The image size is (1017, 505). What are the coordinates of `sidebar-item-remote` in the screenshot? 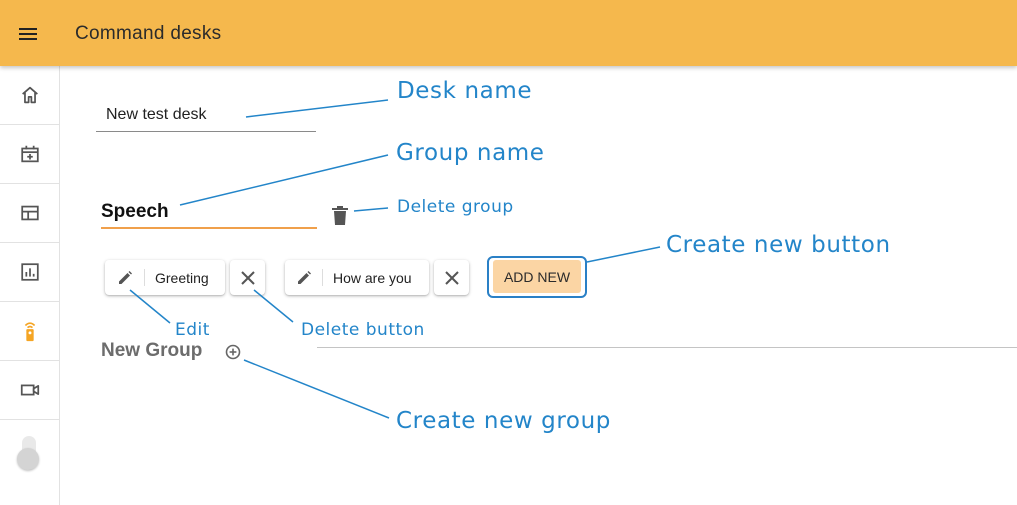 It's located at (29, 331).